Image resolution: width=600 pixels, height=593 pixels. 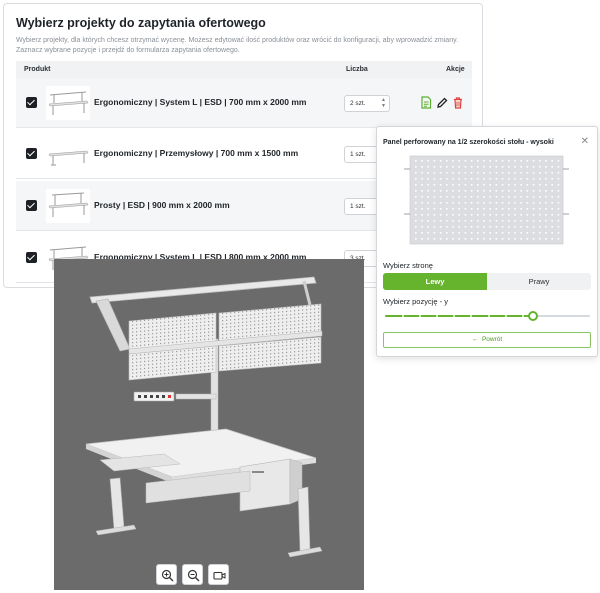 I want to click on position-slider, so click(x=487, y=316).